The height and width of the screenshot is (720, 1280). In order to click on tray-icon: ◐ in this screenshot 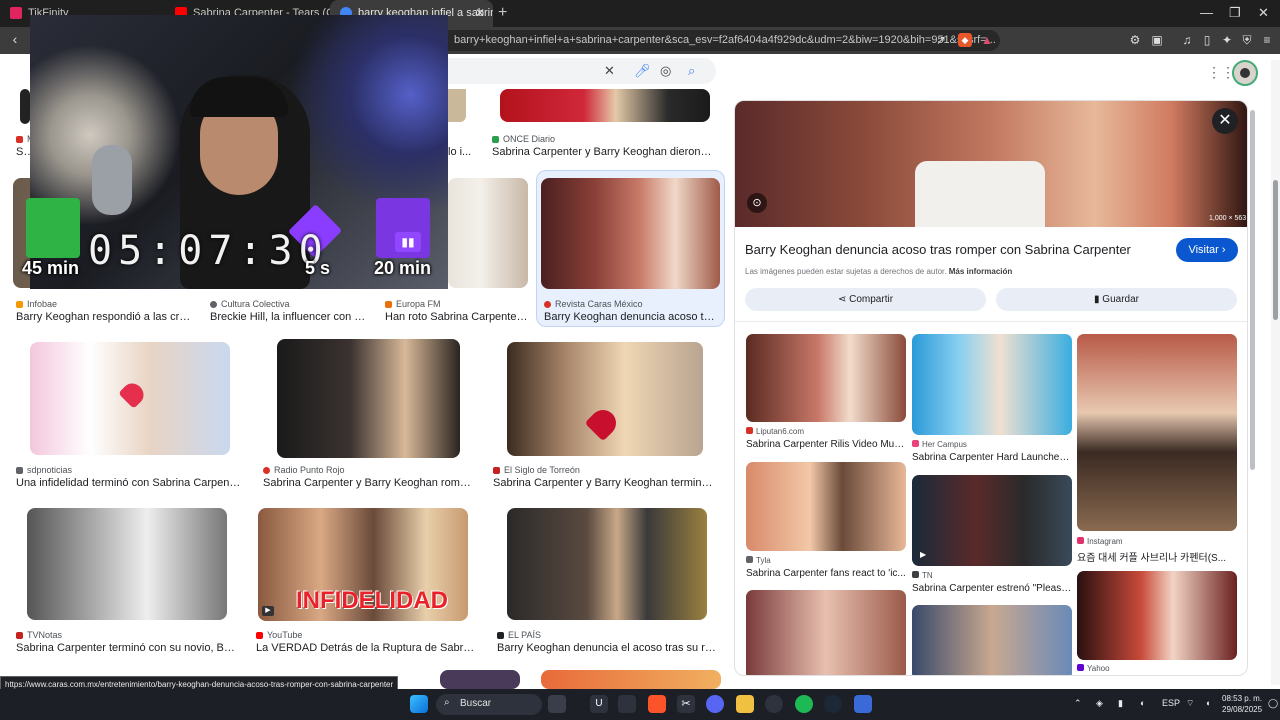, I will do `click(1142, 703)`.